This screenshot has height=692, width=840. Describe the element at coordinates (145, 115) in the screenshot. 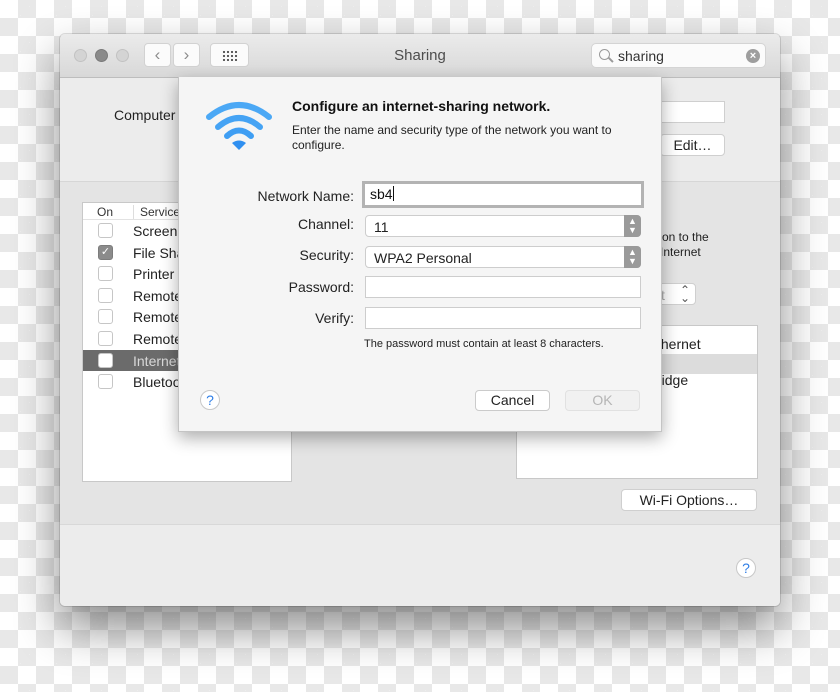

I see `computer-name-label: Computer` at that location.